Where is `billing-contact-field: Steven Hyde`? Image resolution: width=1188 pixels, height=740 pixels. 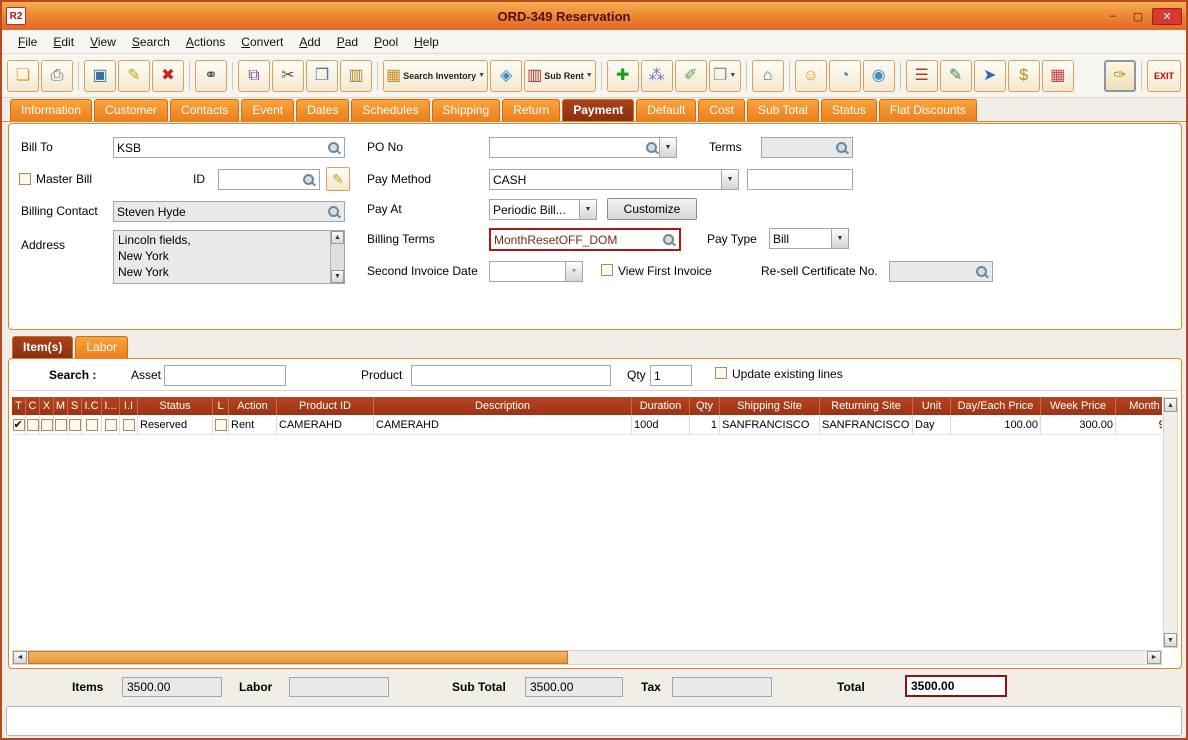
billing-contact-field: Steven Hyde is located at coordinates (229, 211).